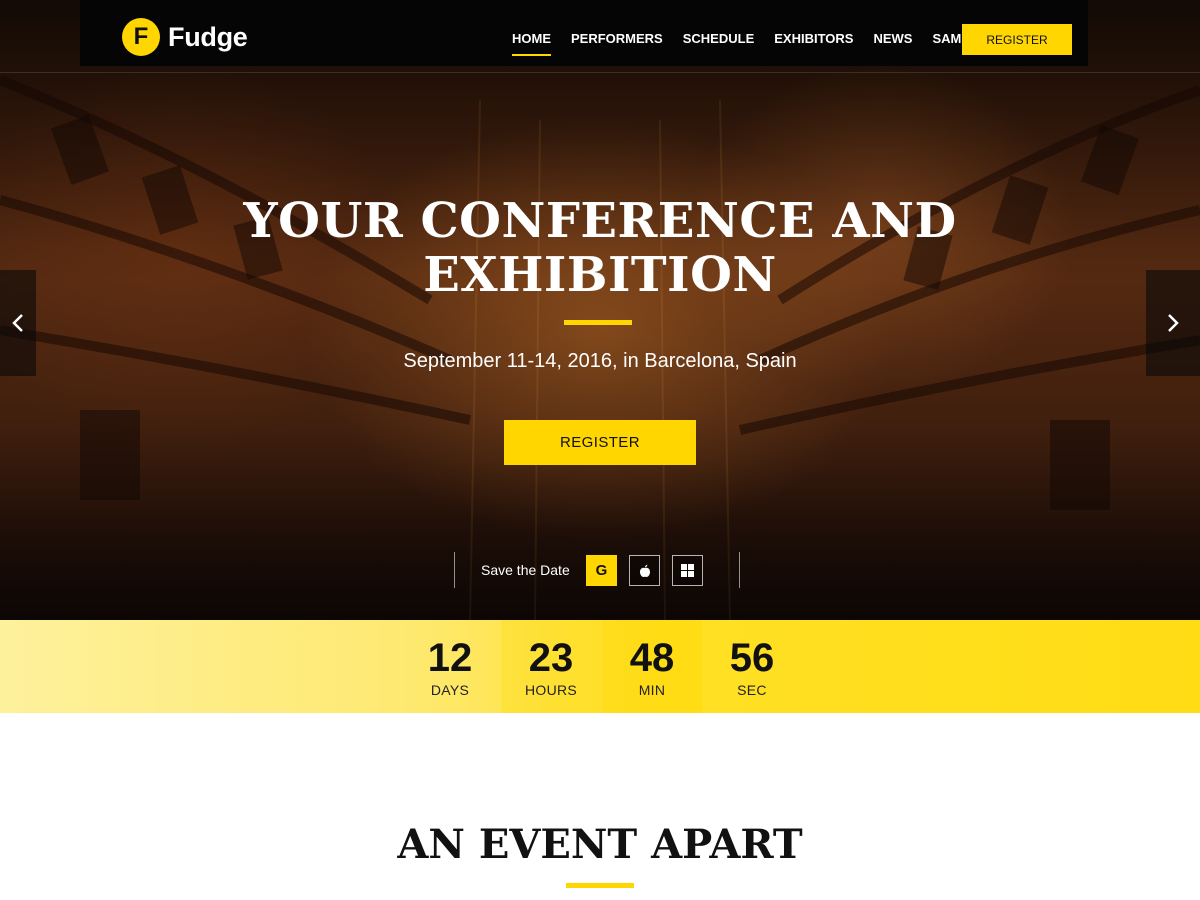 The image size is (1200, 900). Describe the element at coordinates (600, 72) in the screenshot. I see `header-divider` at that location.